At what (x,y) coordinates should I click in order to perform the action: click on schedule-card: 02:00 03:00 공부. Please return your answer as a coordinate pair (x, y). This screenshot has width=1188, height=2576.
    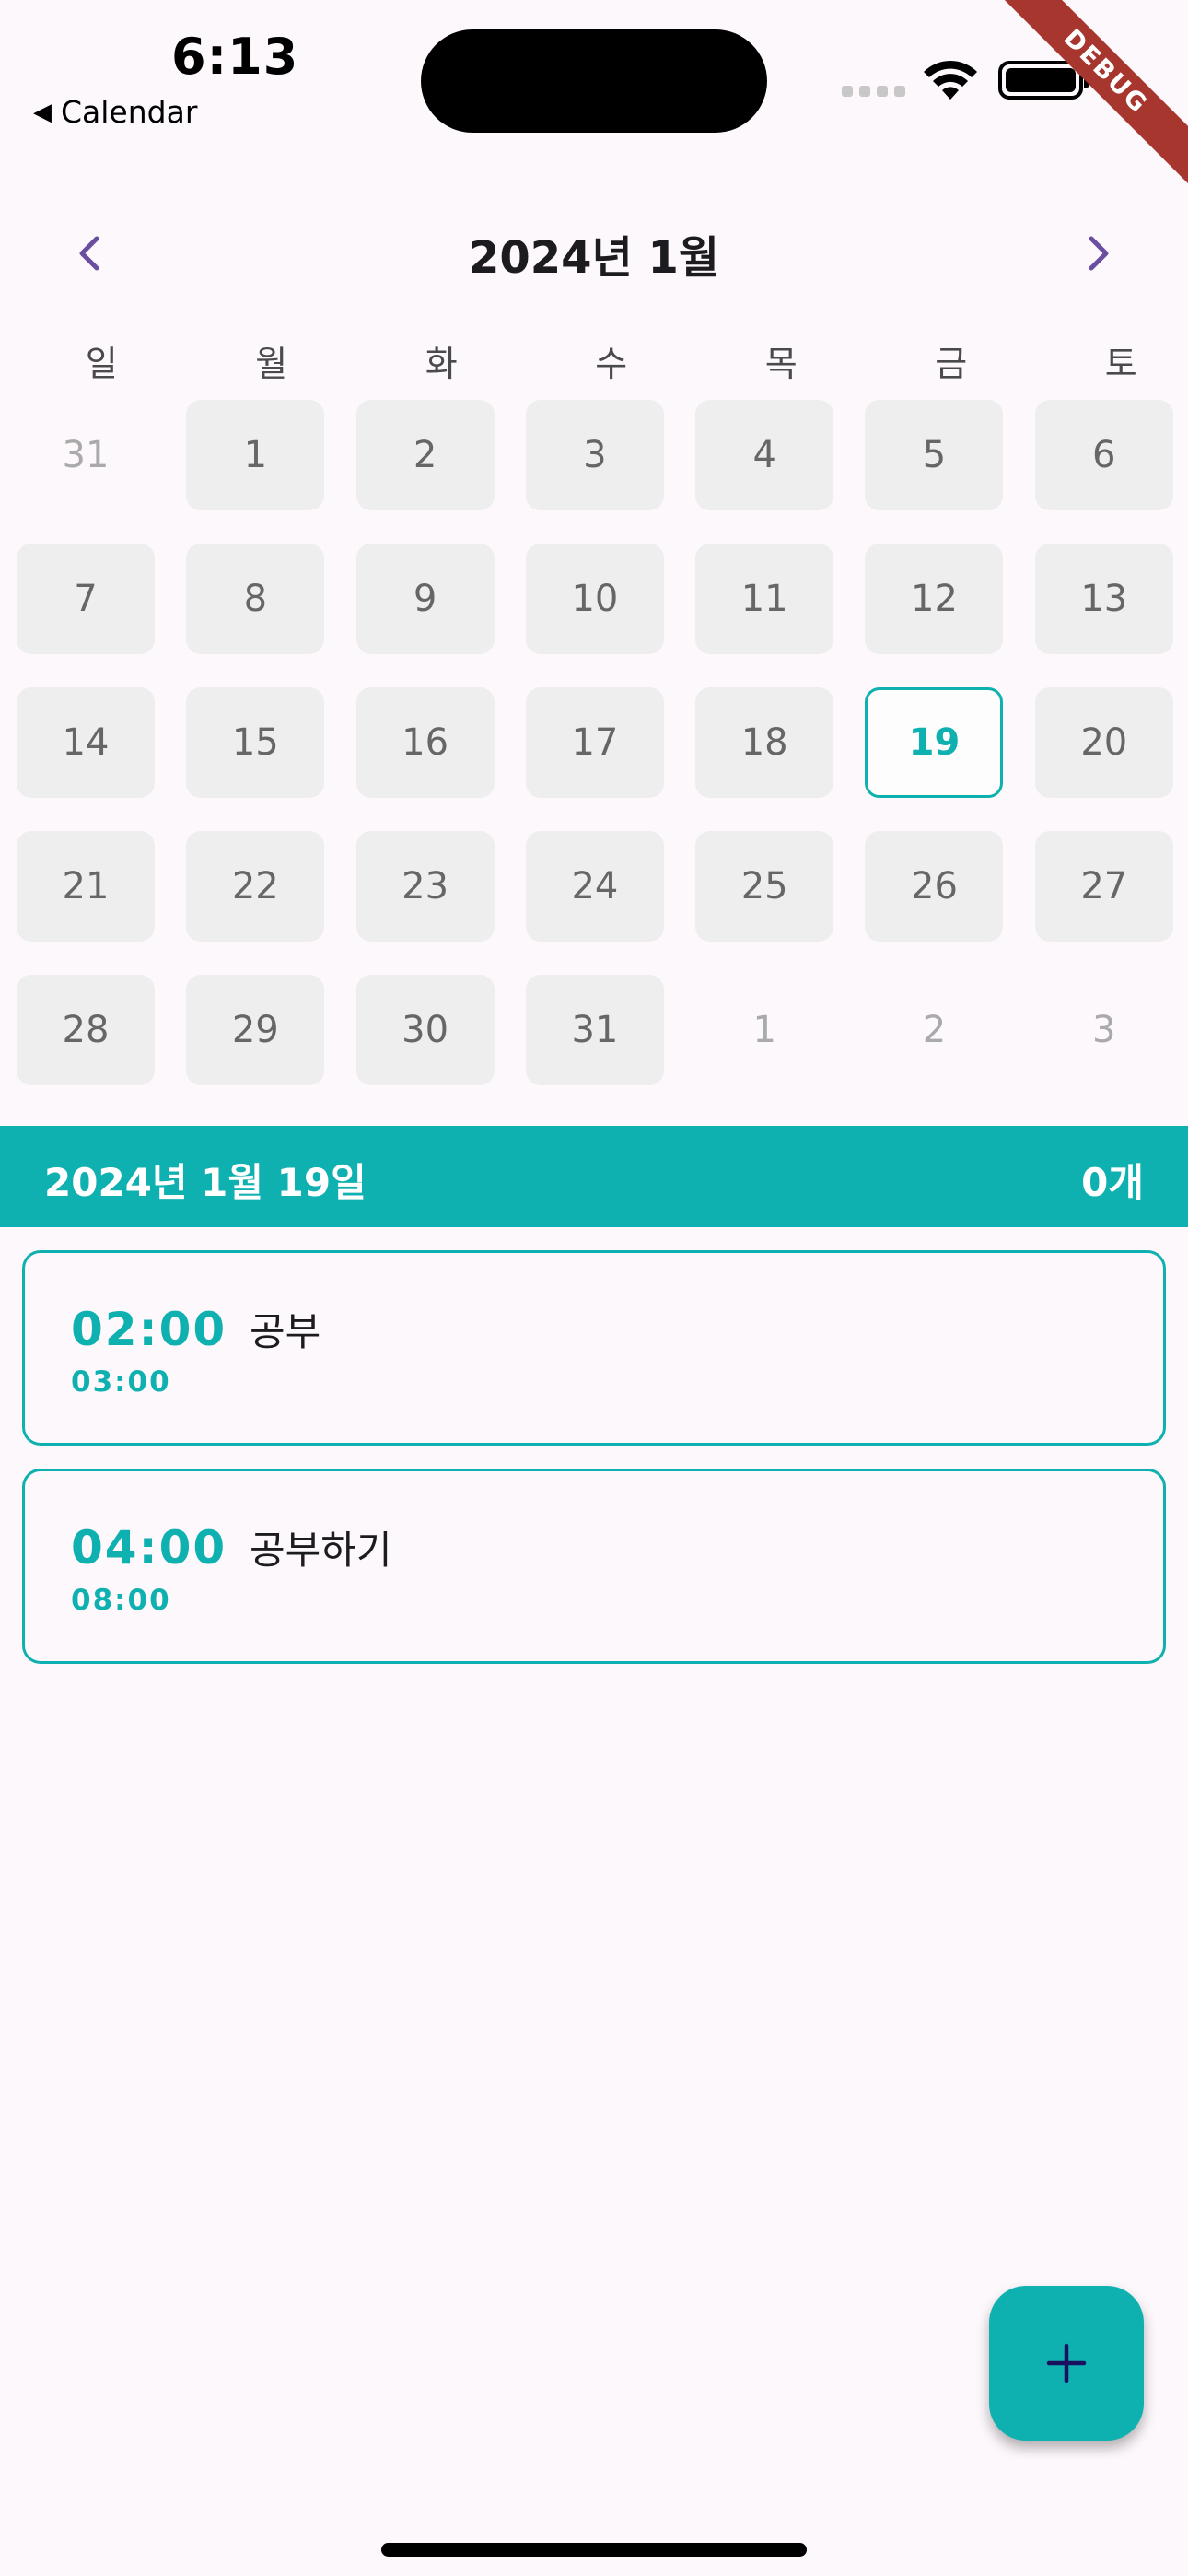
    Looking at the image, I should click on (594, 1348).